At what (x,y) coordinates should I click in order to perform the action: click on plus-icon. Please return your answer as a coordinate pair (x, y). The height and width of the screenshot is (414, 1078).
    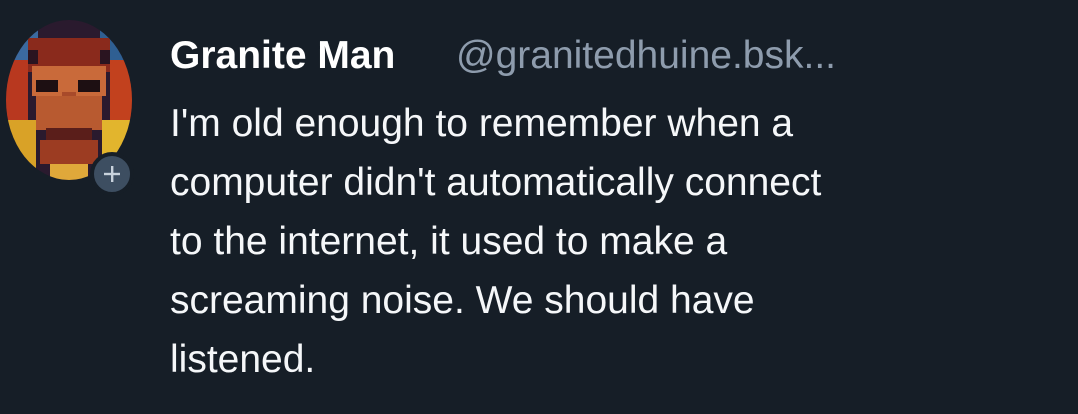
    Looking at the image, I should click on (112, 174).